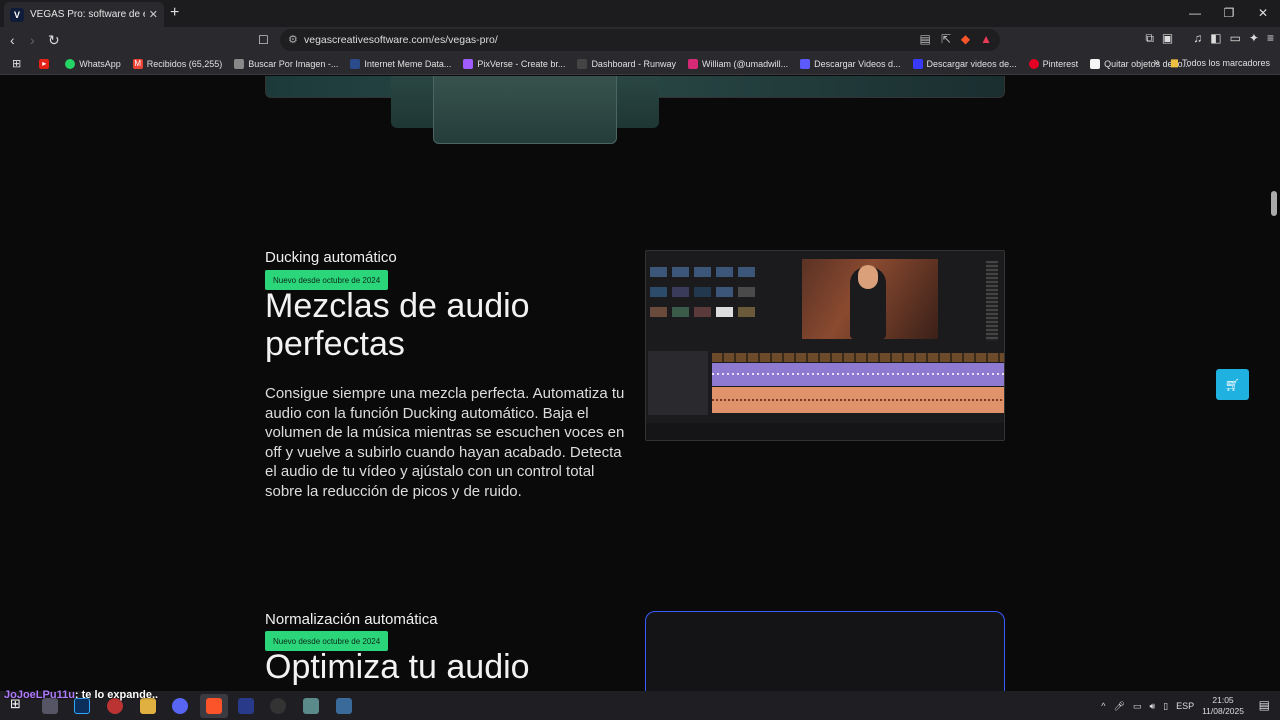  I want to click on scrollbar-thumb, so click(1274, 203).